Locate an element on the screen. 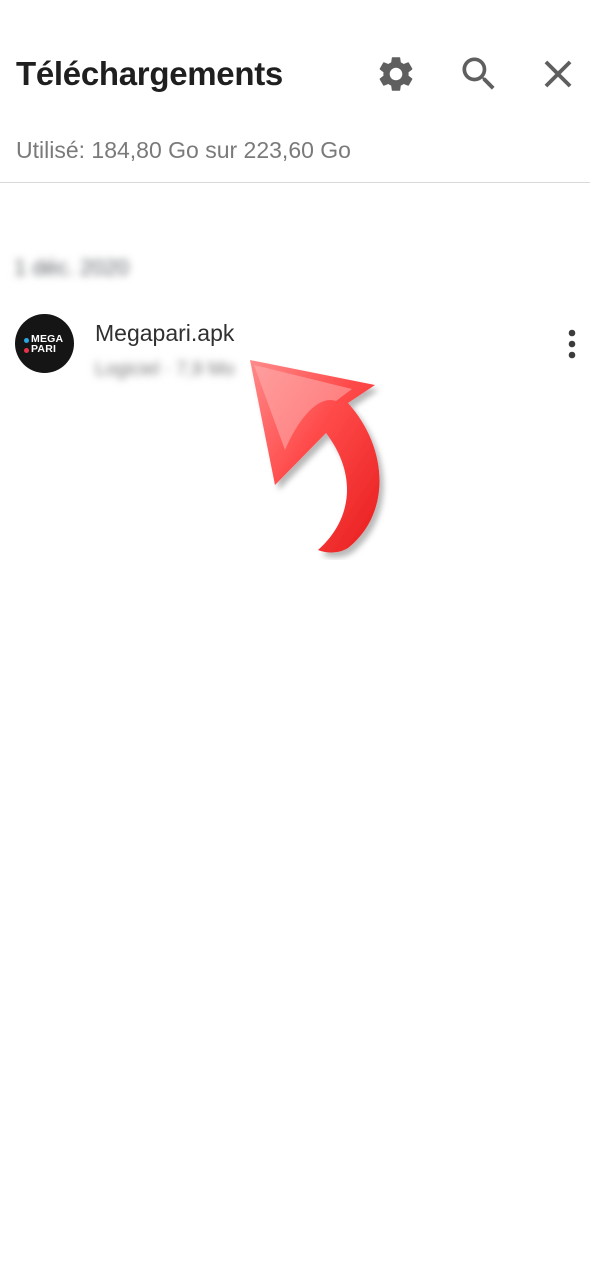 The width and height of the screenshot is (590, 1280). settings-icon is located at coordinates (396, 74).